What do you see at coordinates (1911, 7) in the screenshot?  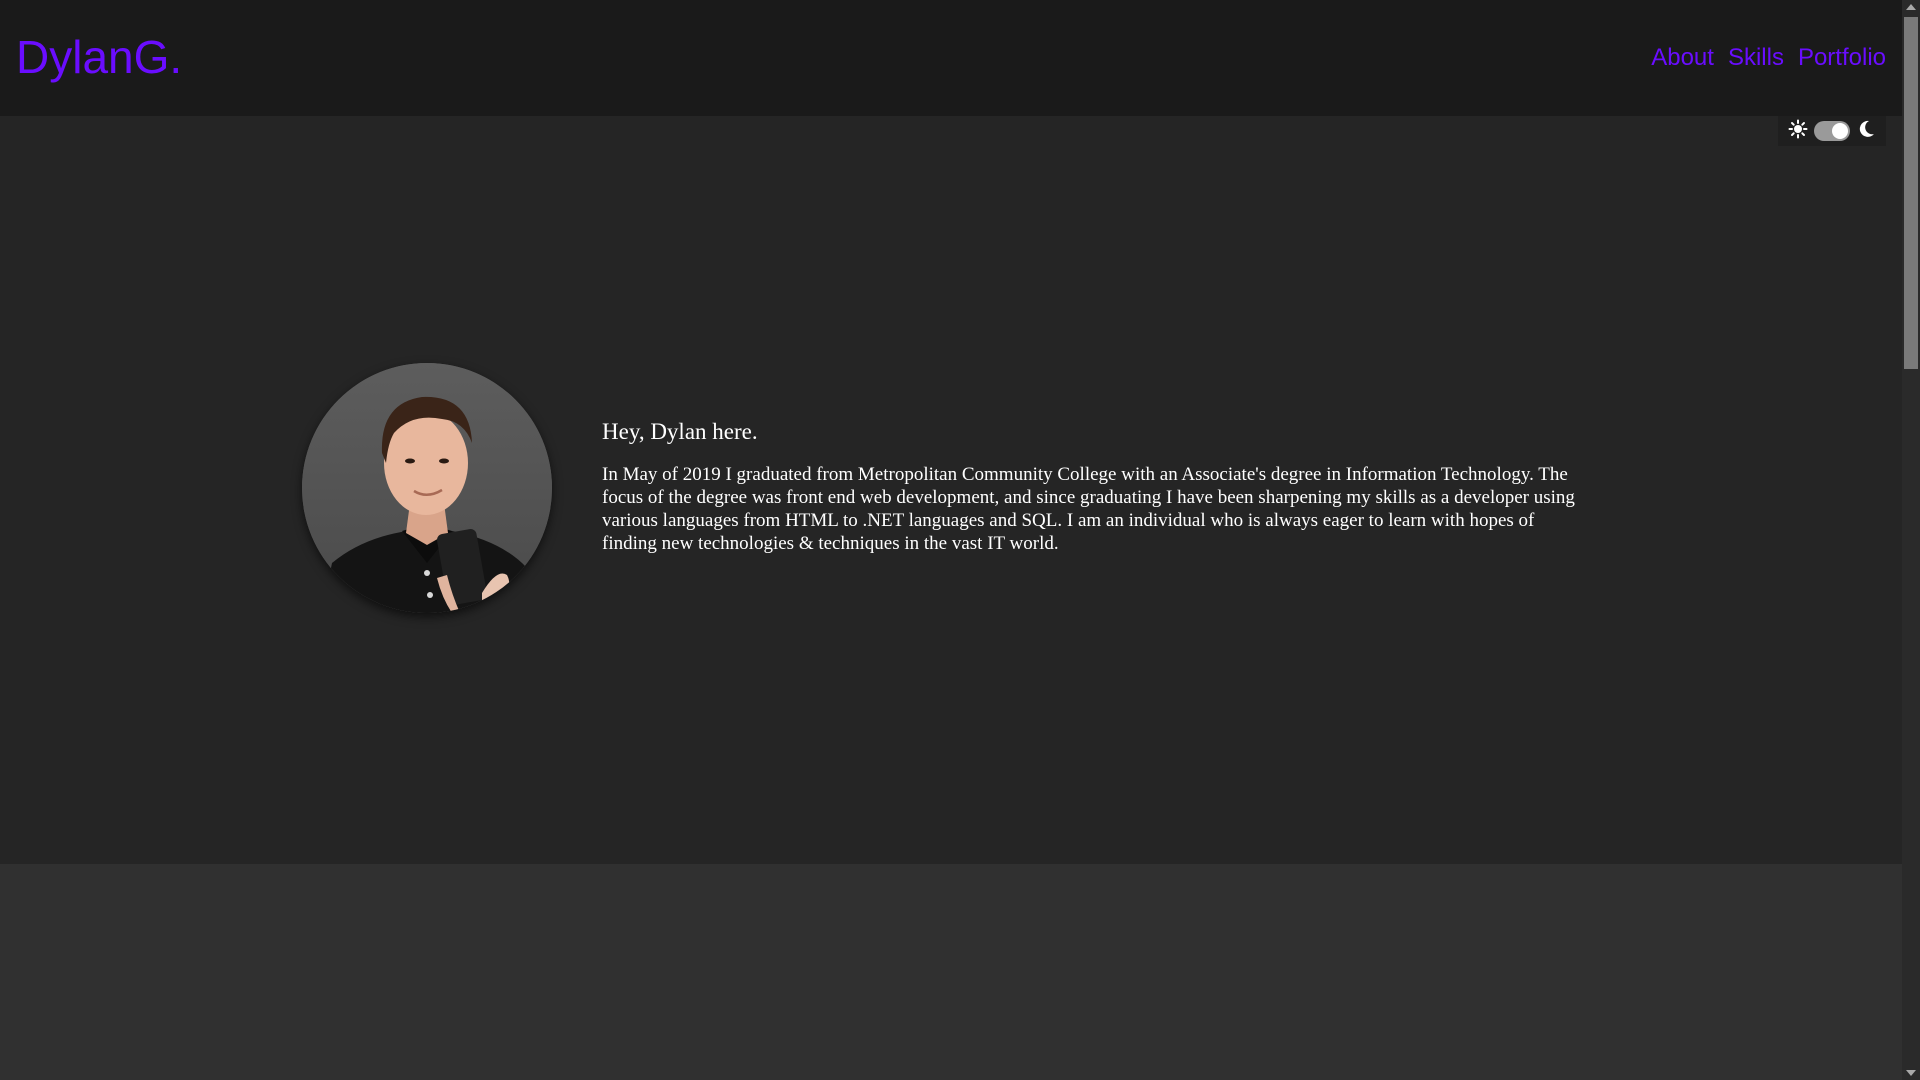 I see `scroll-up-icon` at bounding box center [1911, 7].